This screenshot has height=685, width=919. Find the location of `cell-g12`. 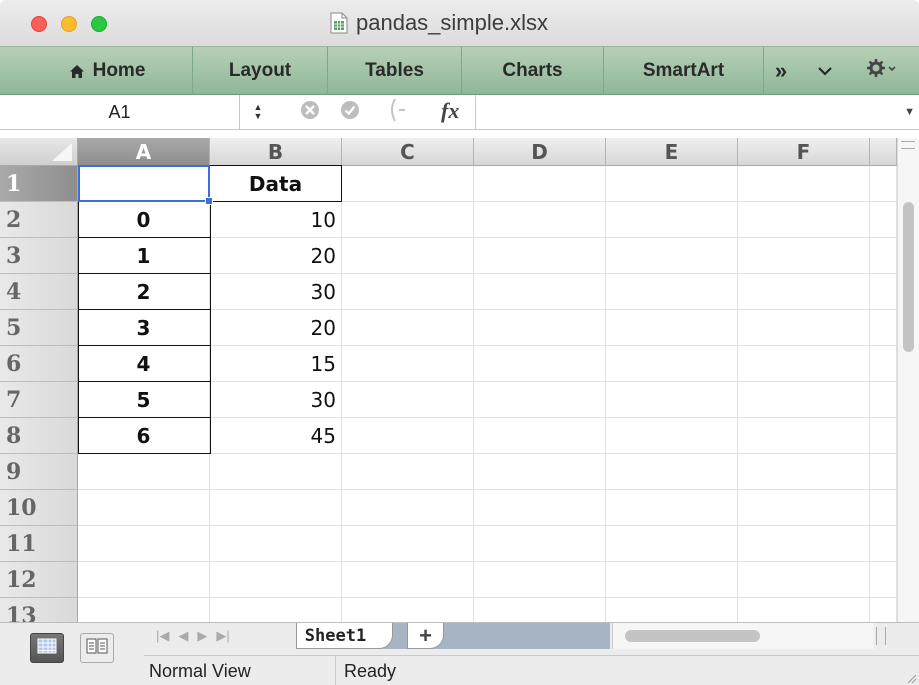

cell-g12 is located at coordinates (883, 580).